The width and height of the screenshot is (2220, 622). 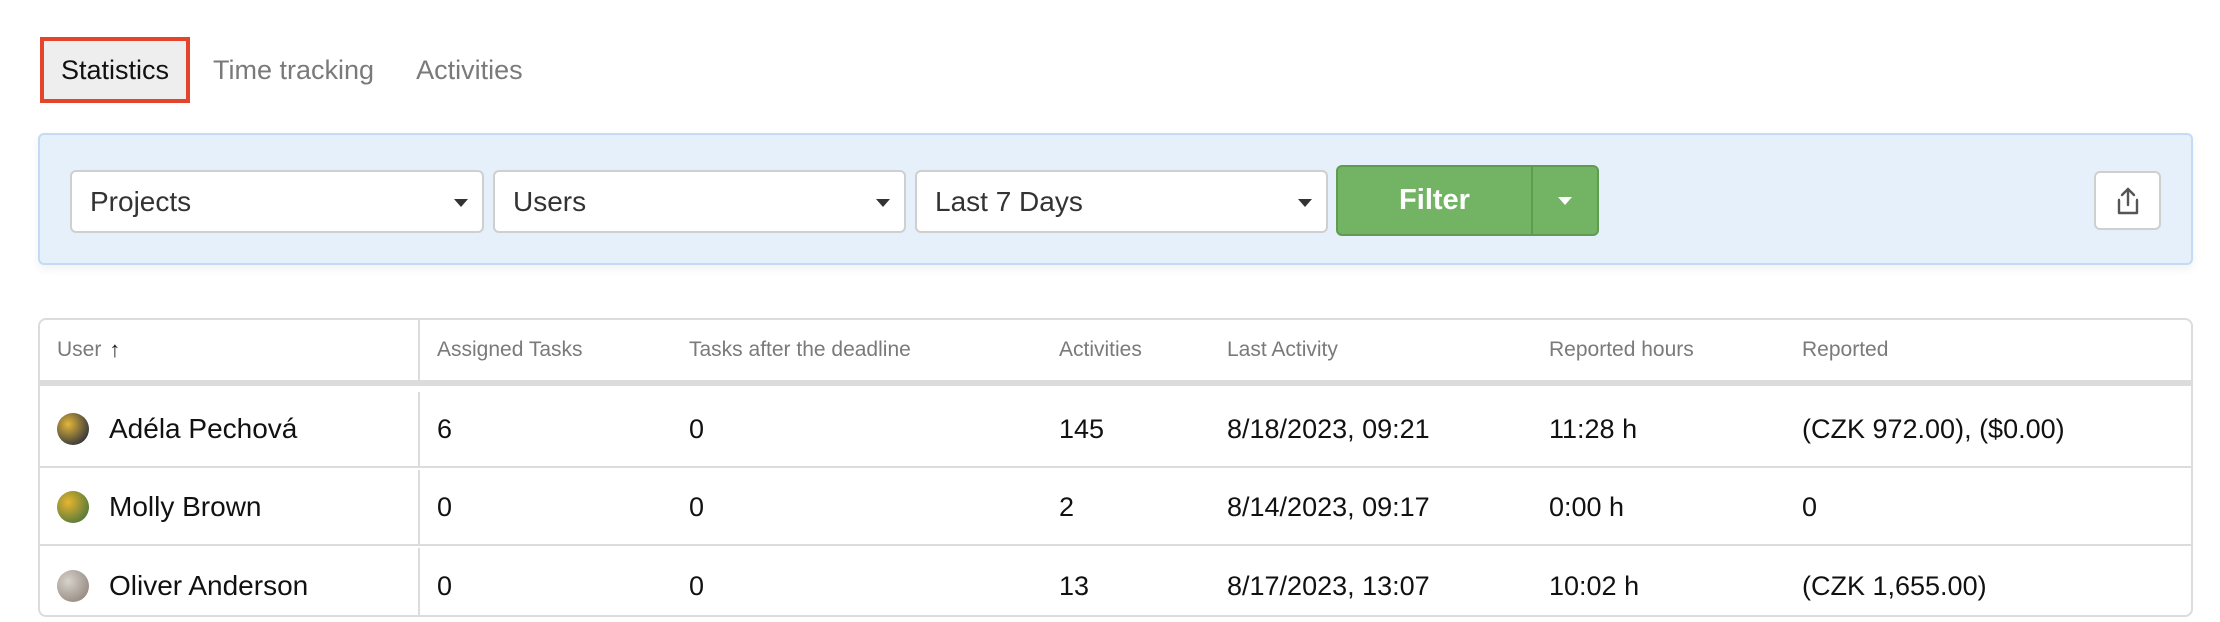 I want to click on tab-activities: Activities, so click(x=469, y=70).